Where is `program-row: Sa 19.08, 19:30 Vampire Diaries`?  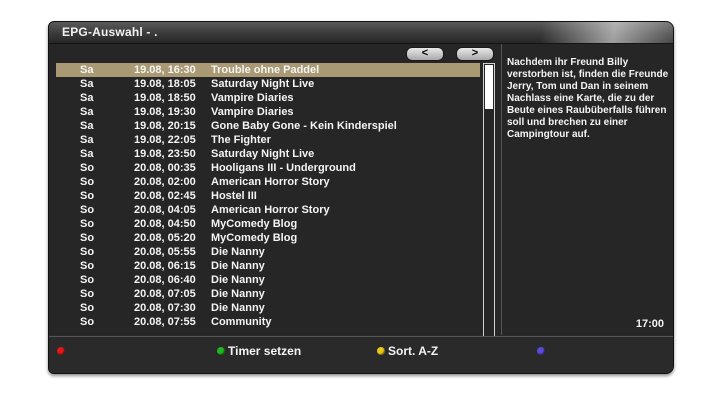
program-row: Sa 19.08, 19:30 Vampire Diaries is located at coordinates (268, 112).